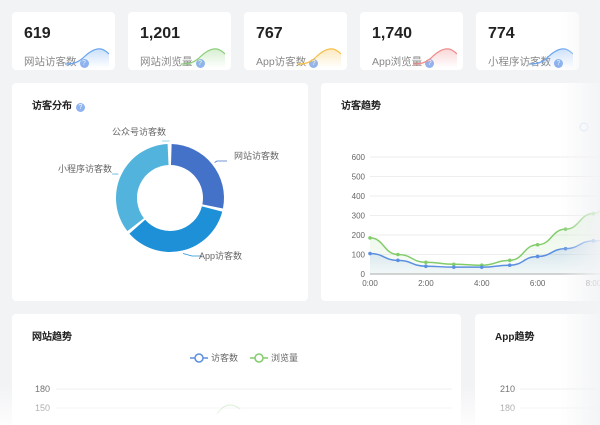 The image size is (600, 425). What do you see at coordinates (392, 33) in the screenshot?
I see `stat-value: 1,740` at bounding box center [392, 33].